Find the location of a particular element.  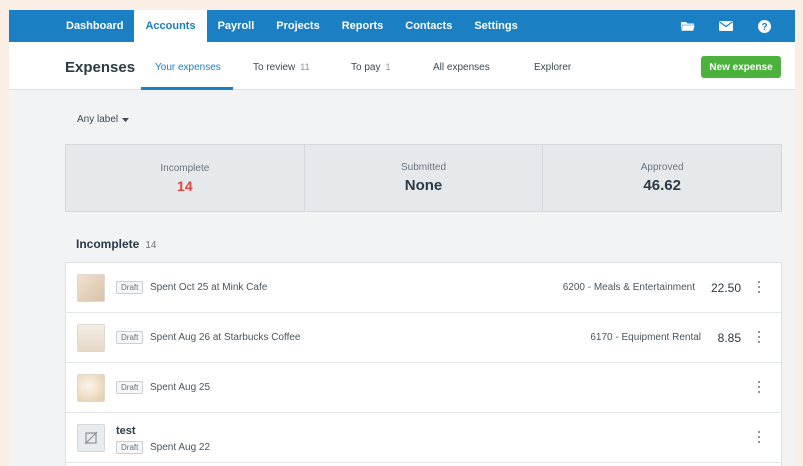

tab-explorer: Explorer is located at coordinates (552, 67).